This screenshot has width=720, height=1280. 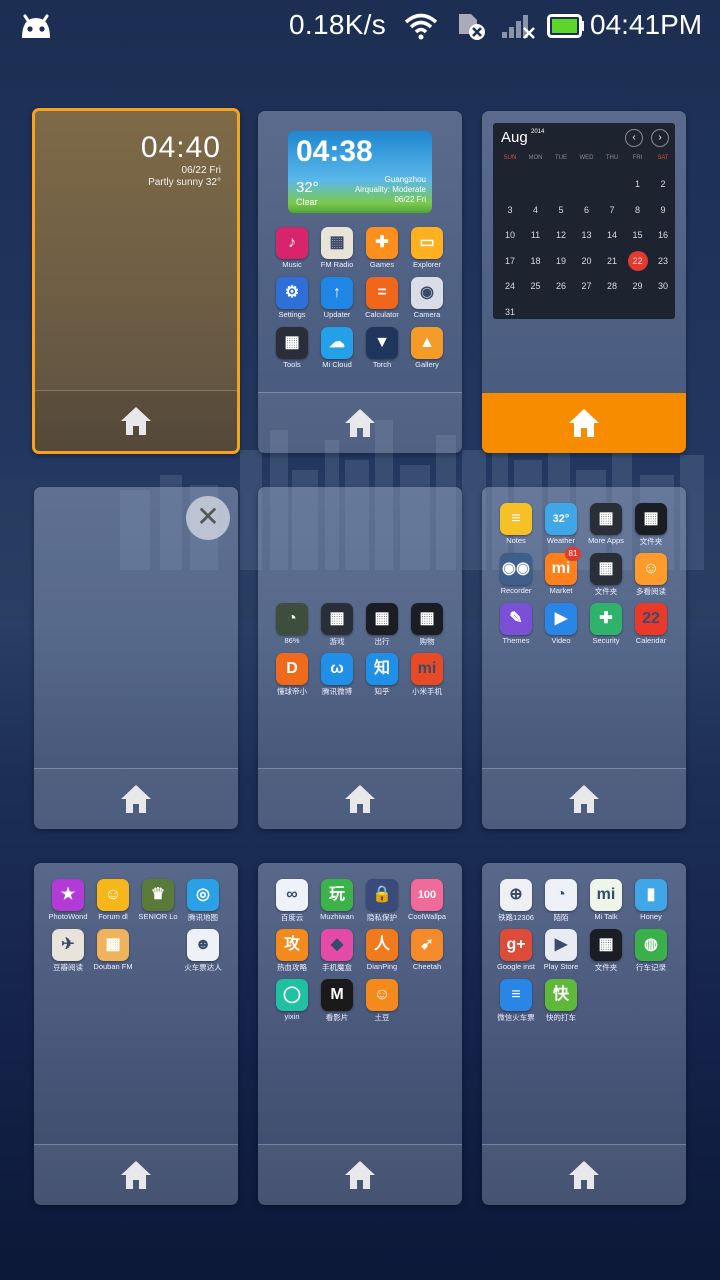 What do you see at coordinates (561, 261) in the screenshot?
I see `calendar-day: 19` at bounding box center [561, 261].